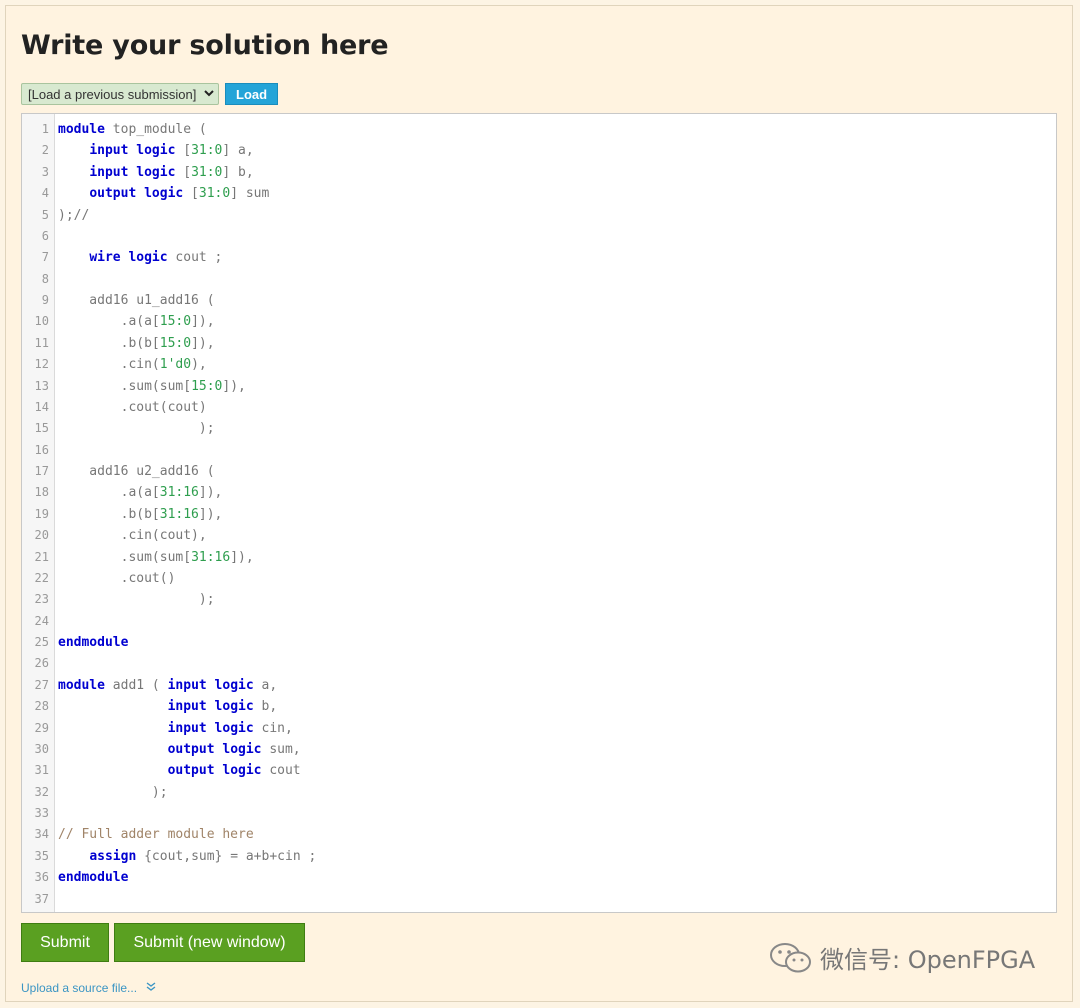 Image resolution: width=1080 pixels, height=1008 pixels. I want to click on code-line: 30 output logic sum,, so click(539, 749).